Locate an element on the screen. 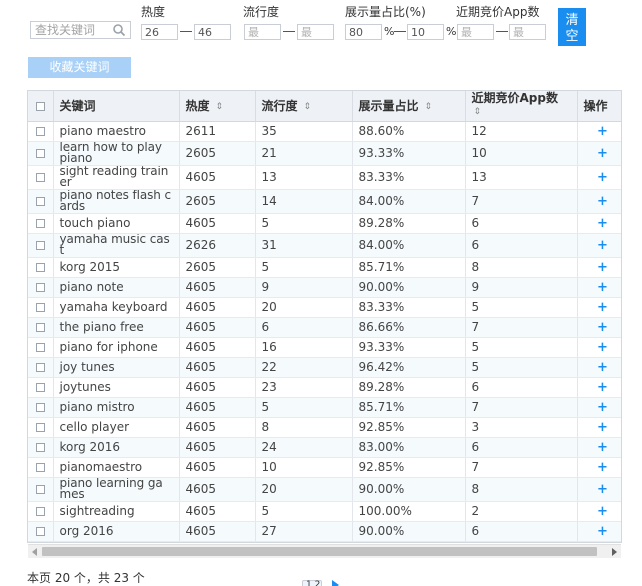  keyword-cell: piano learning games is located at coordinates (116, 489).